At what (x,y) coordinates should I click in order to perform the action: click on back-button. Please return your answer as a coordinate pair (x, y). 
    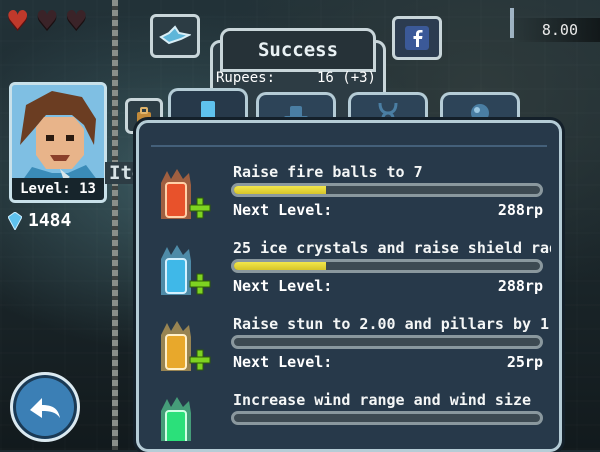
    Looking at the image, I should click on (45, 407).